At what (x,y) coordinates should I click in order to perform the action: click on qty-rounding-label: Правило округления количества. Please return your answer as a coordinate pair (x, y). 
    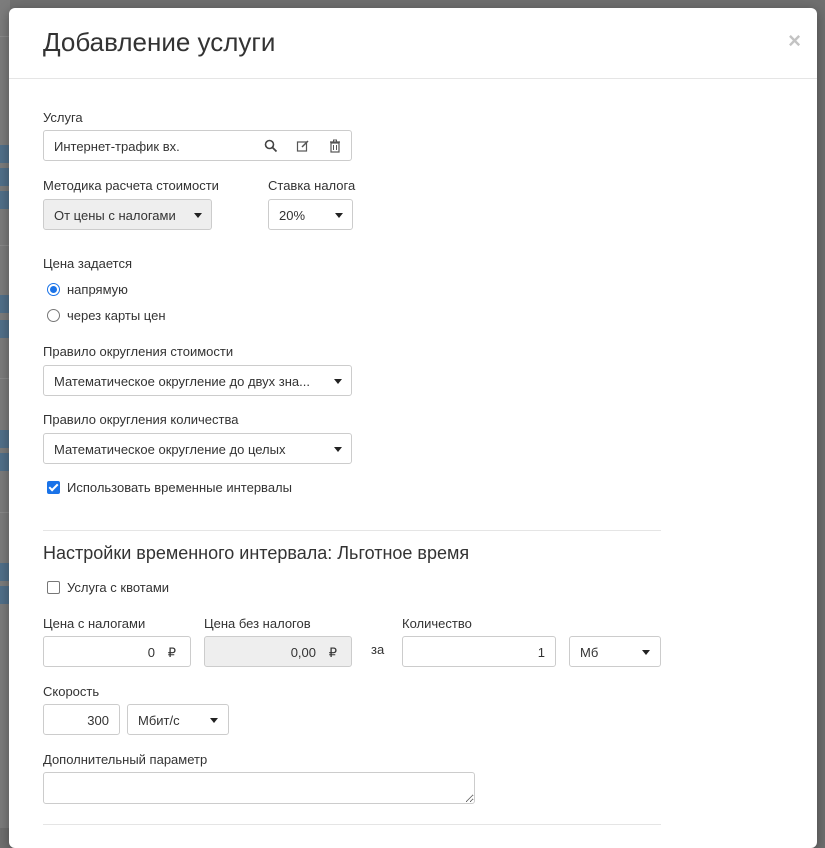
    Looking at the image, I should click on (141, 419).